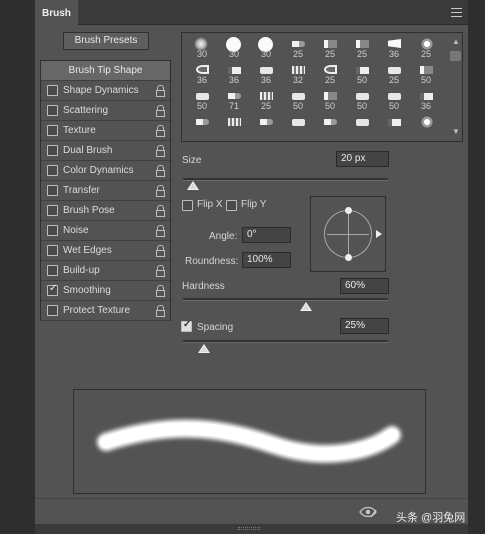 This screenshot has height=534, width=485. What do you see at coordinates (364, 286) in the screenshot?
I see `hardness-input: 60%` at bounding box center [364, 286].